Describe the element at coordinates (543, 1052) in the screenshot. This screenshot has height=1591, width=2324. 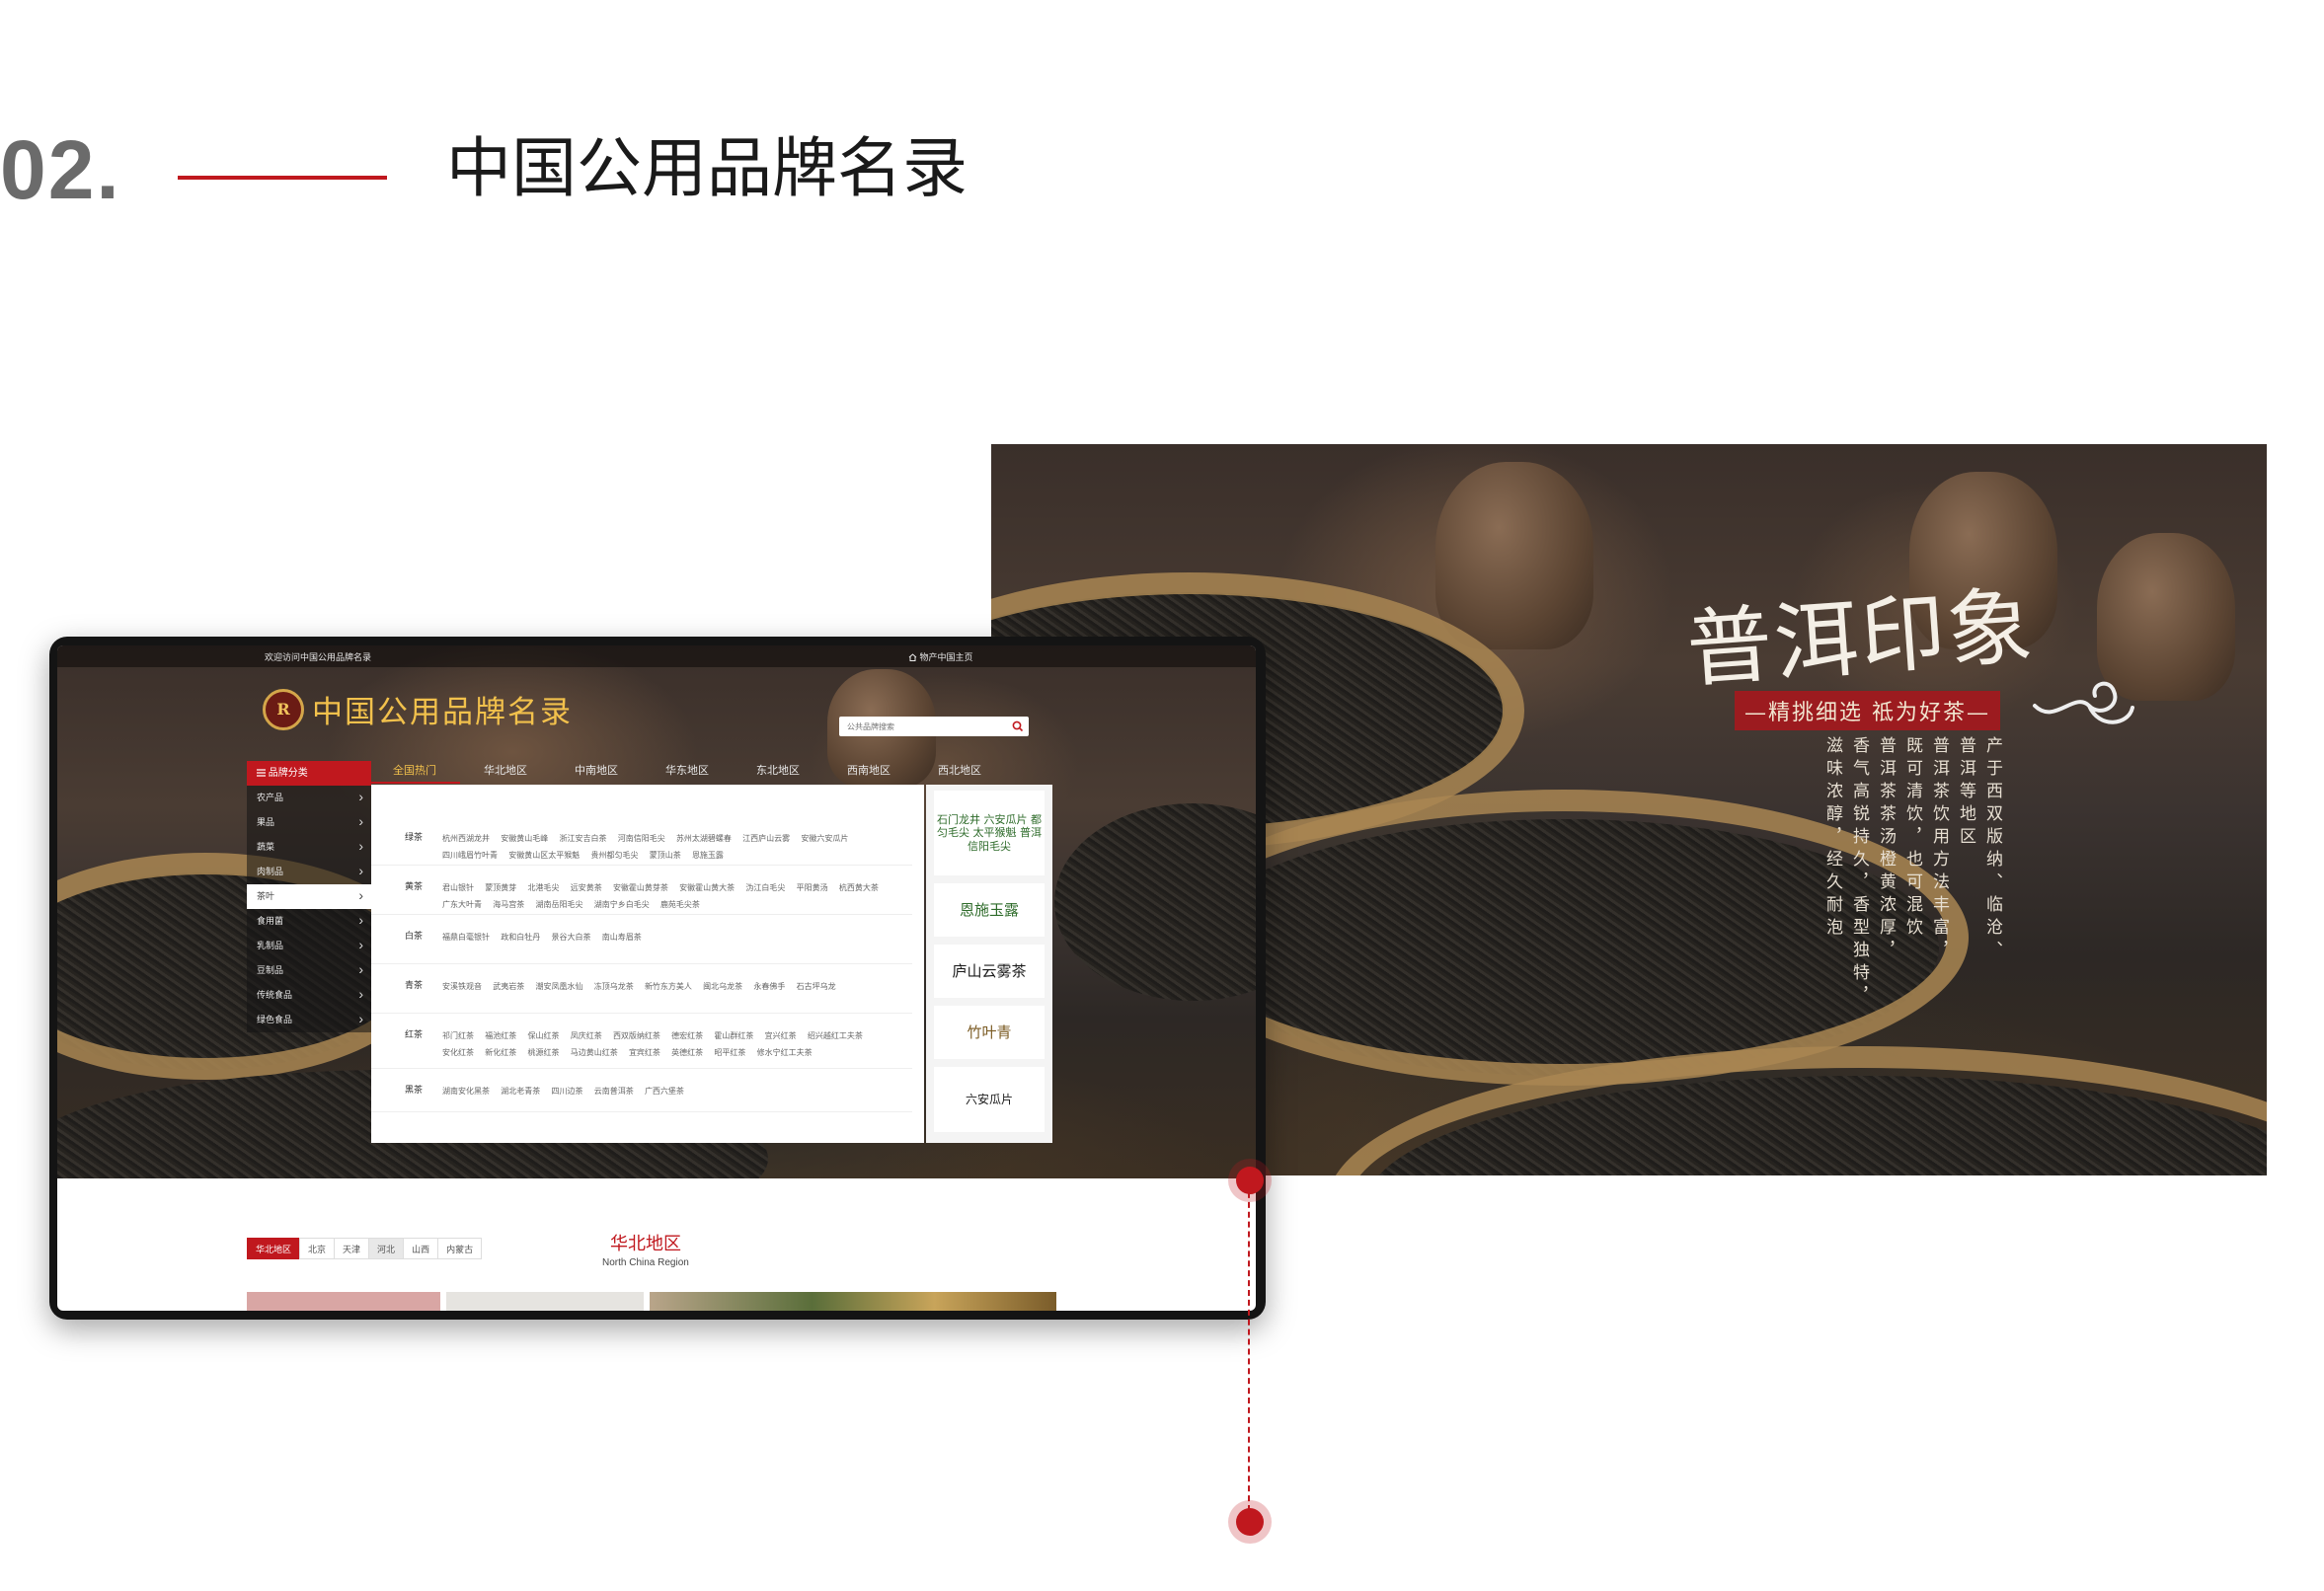
I see `tea-brand-link: 桃源红茶` at that location.